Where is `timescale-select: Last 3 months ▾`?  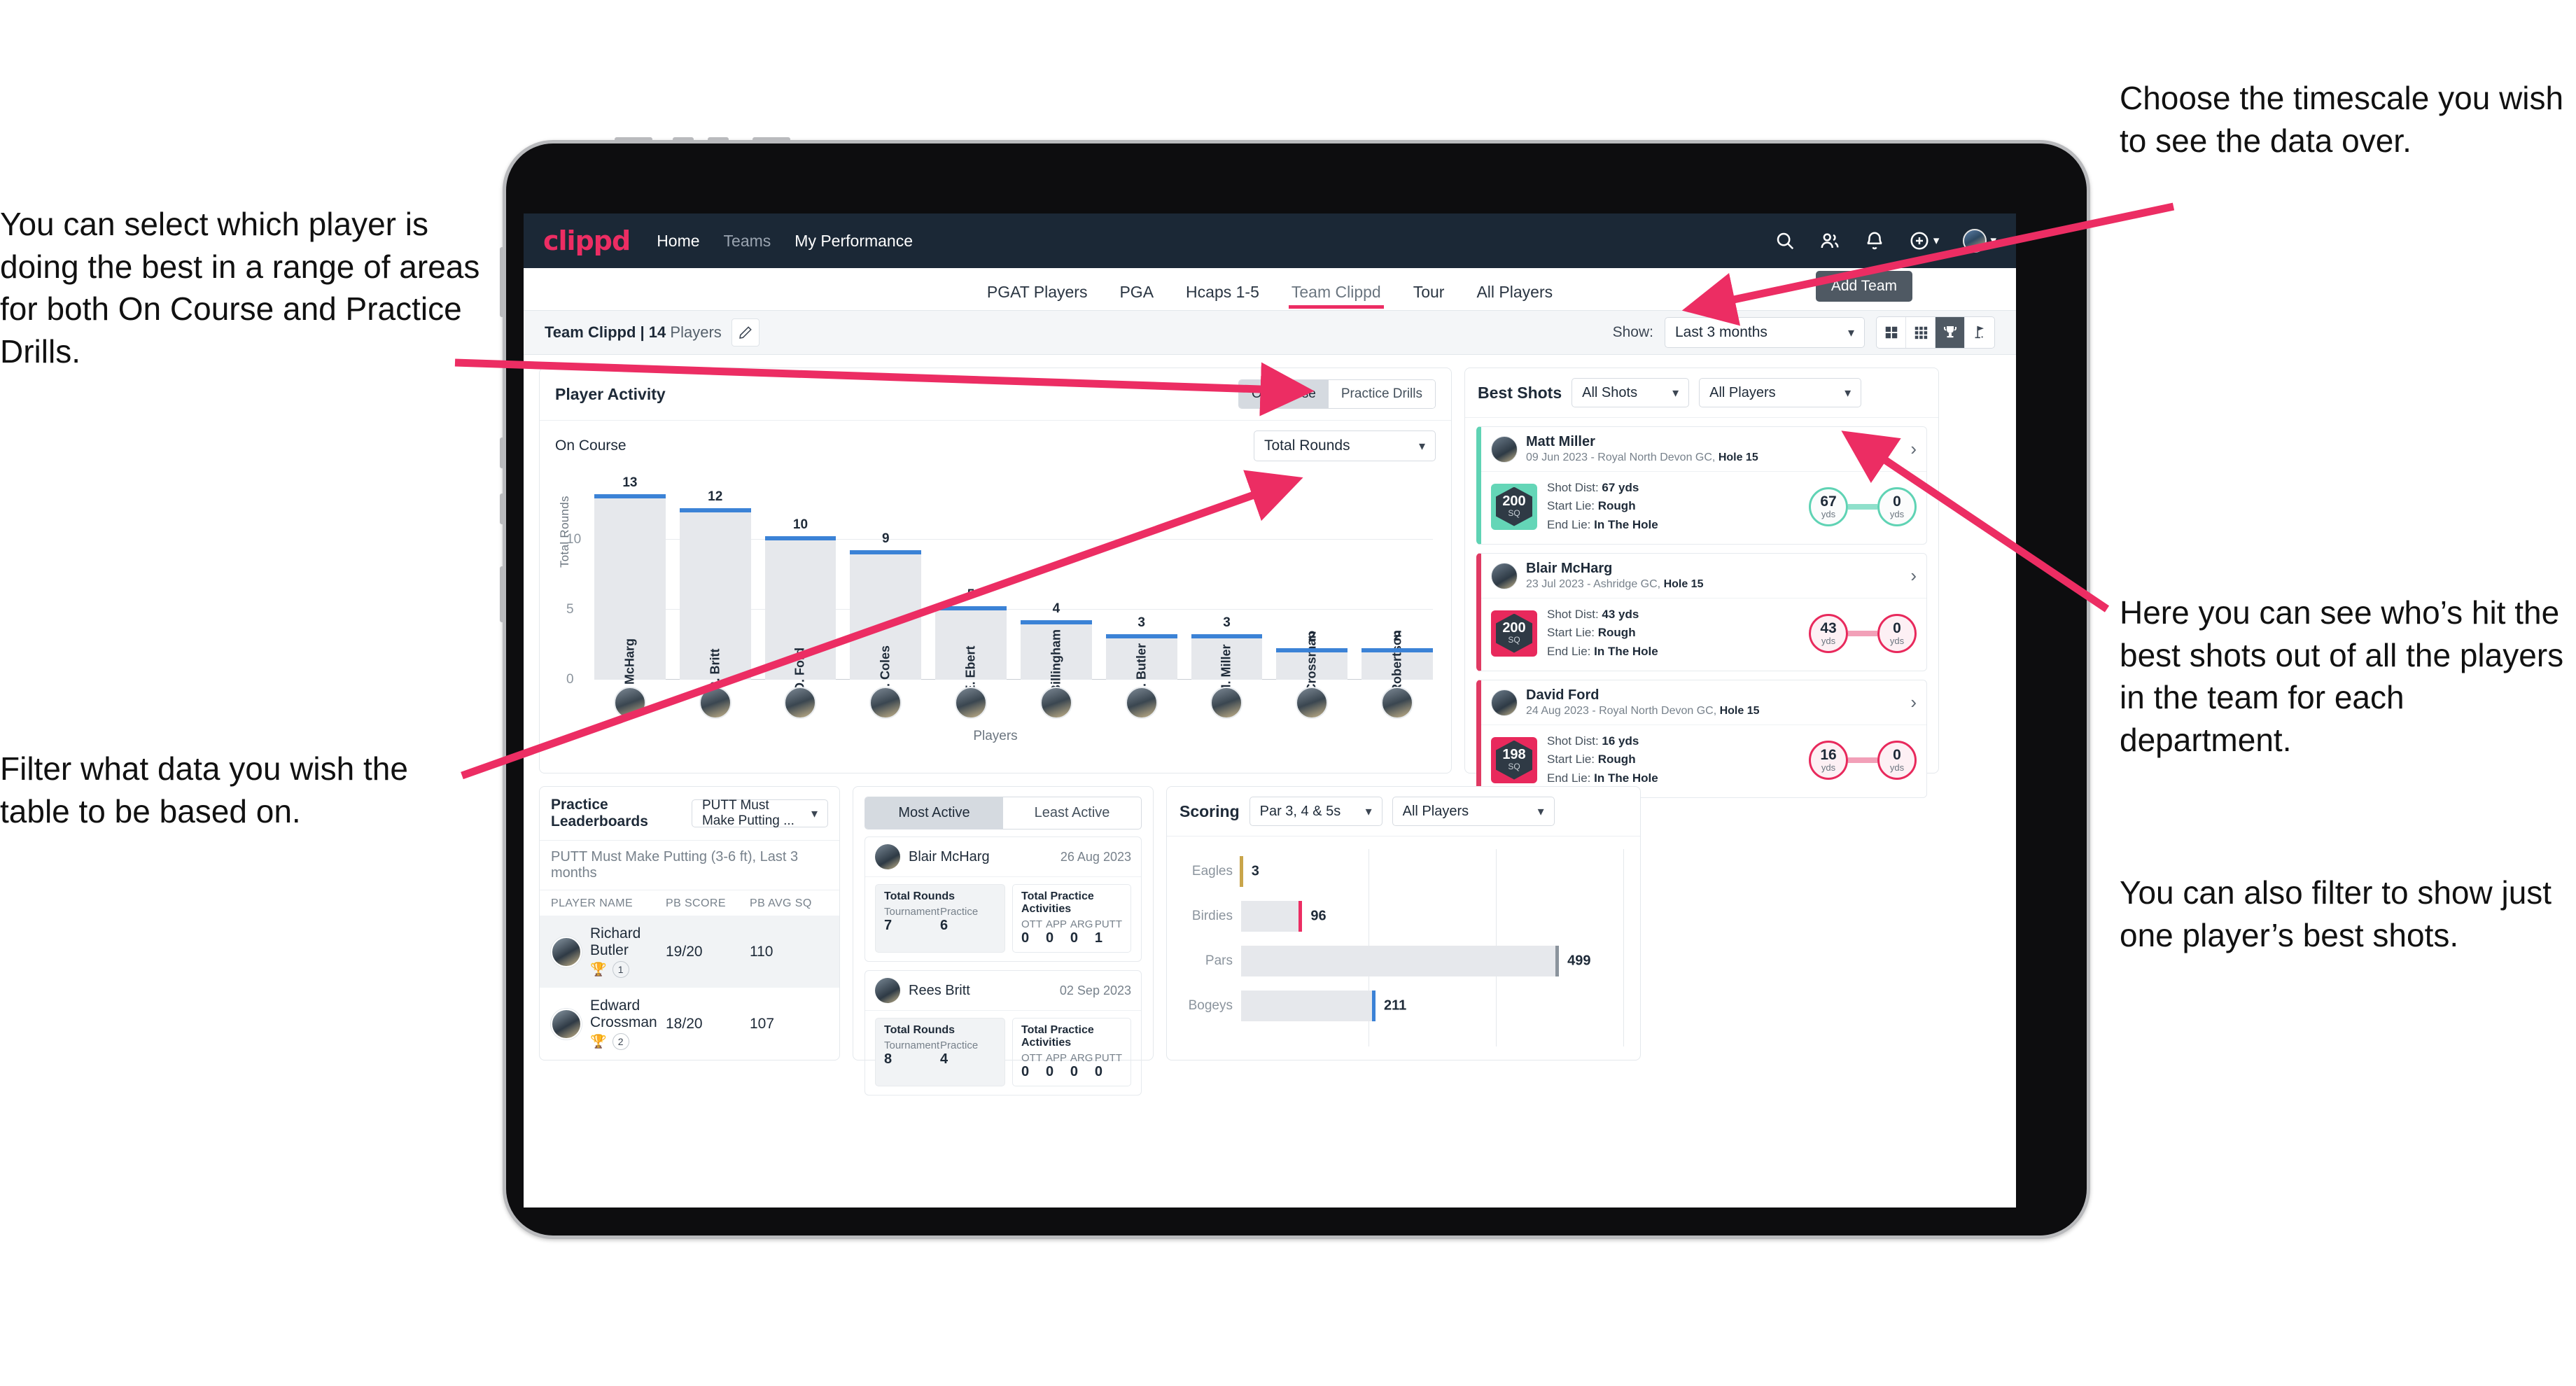 timescale-select: Last 3 months ▾ is located at coordinates (1765, 332).